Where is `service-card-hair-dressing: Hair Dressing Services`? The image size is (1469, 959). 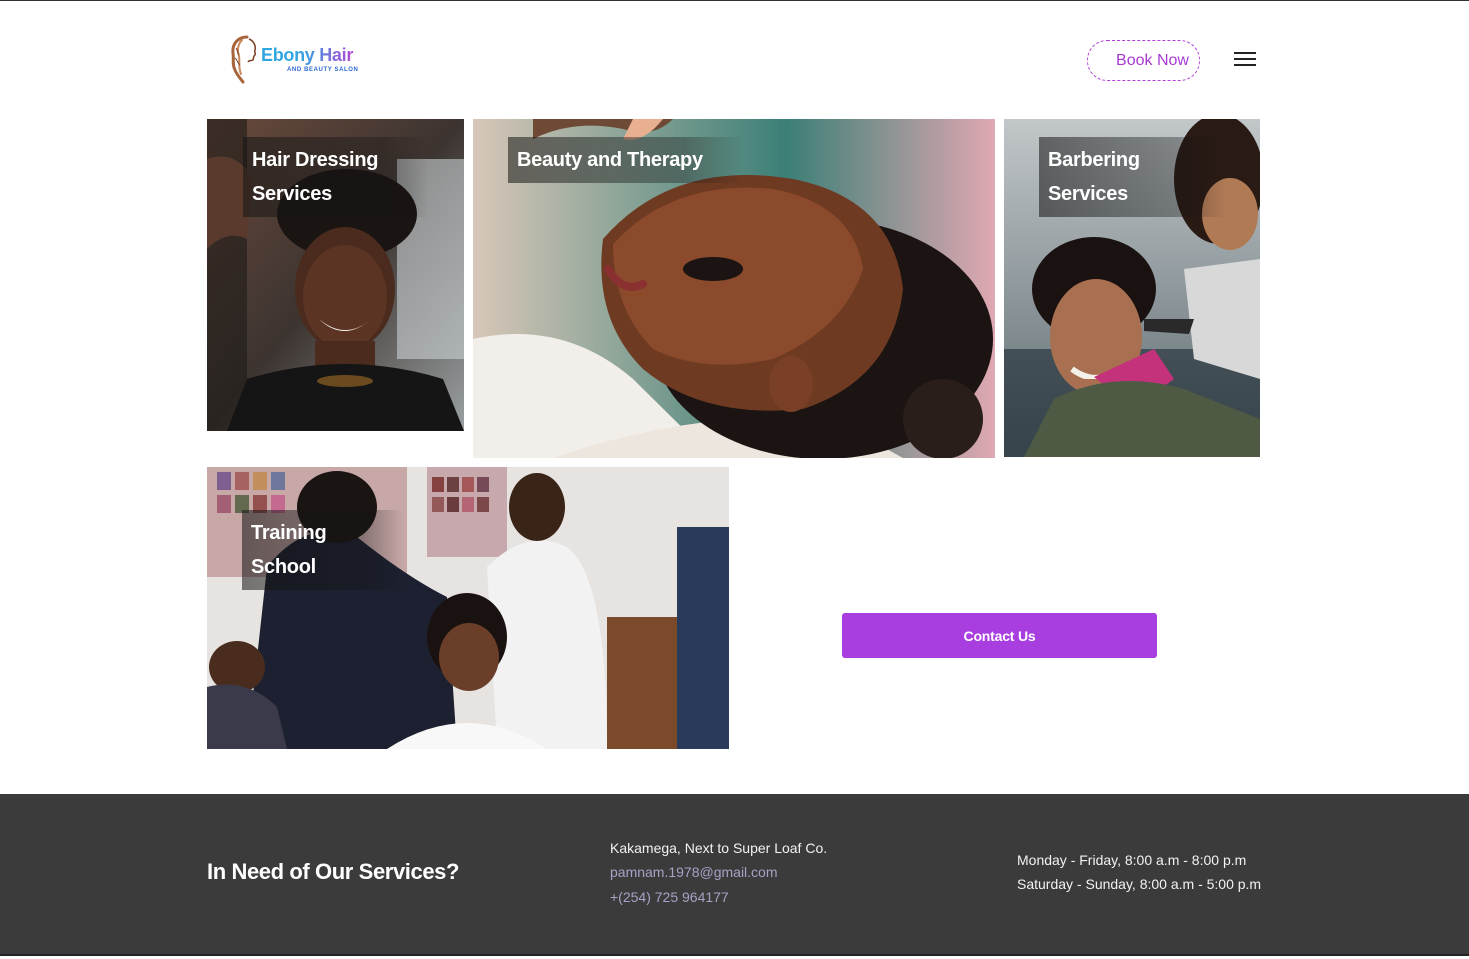
service-card-hair-dressing: Hair Dressing Services is located at coordinates (335, 275).